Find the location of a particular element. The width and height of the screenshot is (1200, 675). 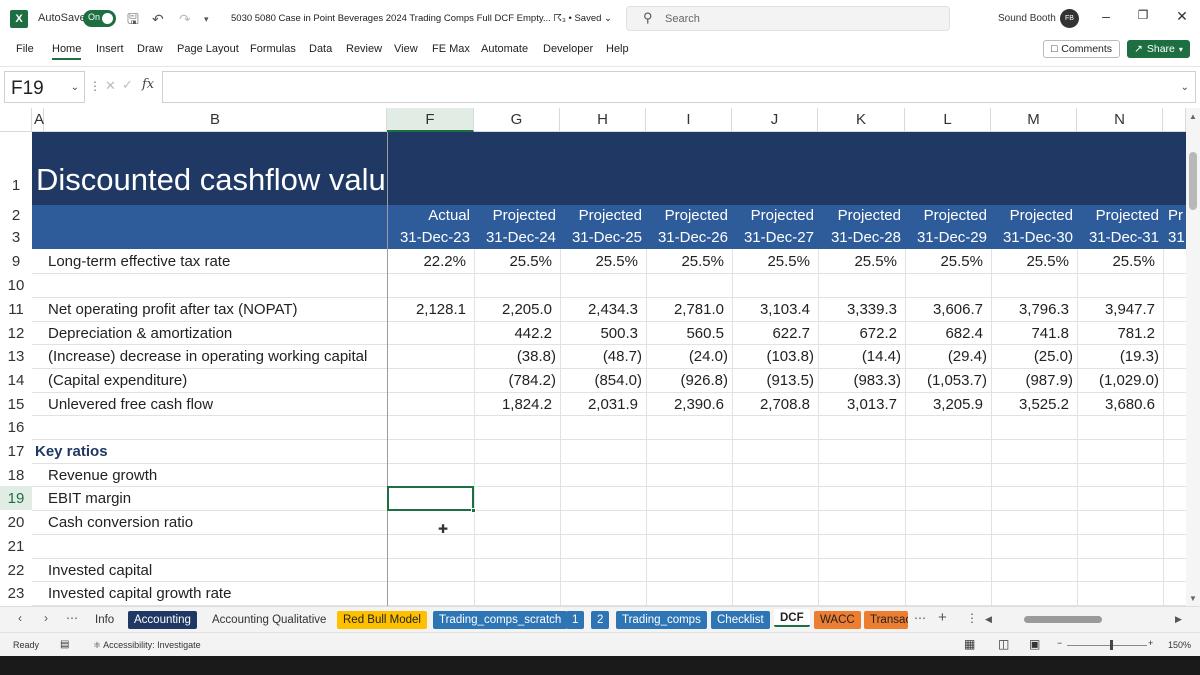

cell-m11: 3,796.3 is located at coordinates (1030, 310).